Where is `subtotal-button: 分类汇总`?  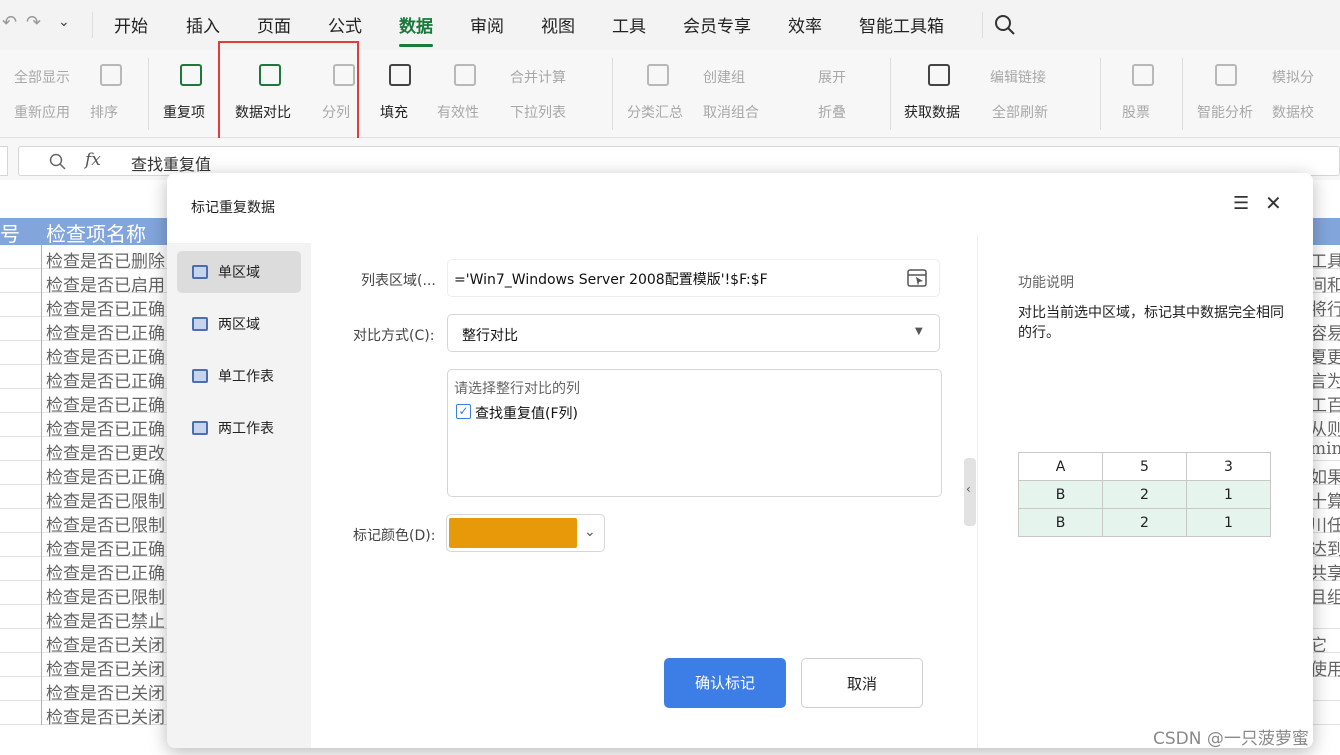
subtotal-button: 分类汇总 is located at coordinates (655, 112).